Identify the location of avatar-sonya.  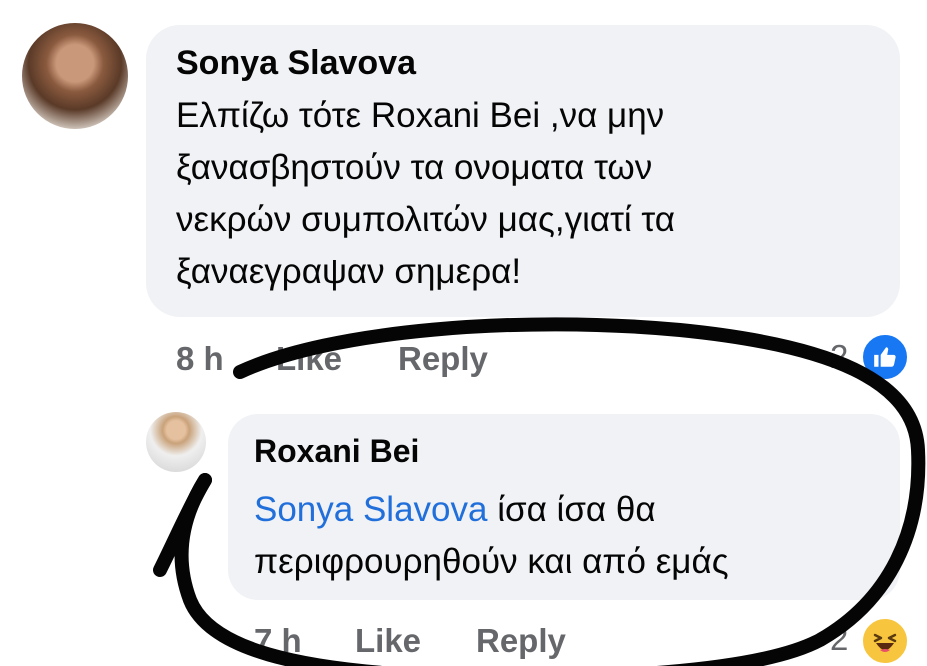
(75, 76).